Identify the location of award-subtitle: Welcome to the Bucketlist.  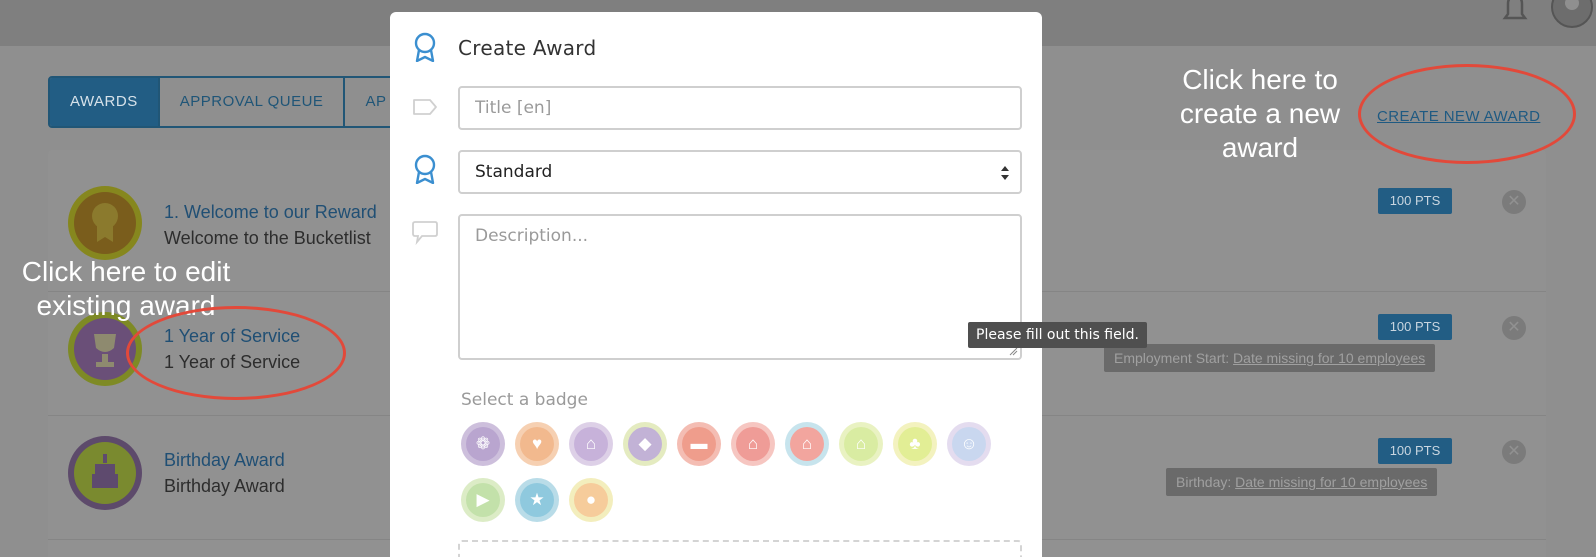
(267, 238).